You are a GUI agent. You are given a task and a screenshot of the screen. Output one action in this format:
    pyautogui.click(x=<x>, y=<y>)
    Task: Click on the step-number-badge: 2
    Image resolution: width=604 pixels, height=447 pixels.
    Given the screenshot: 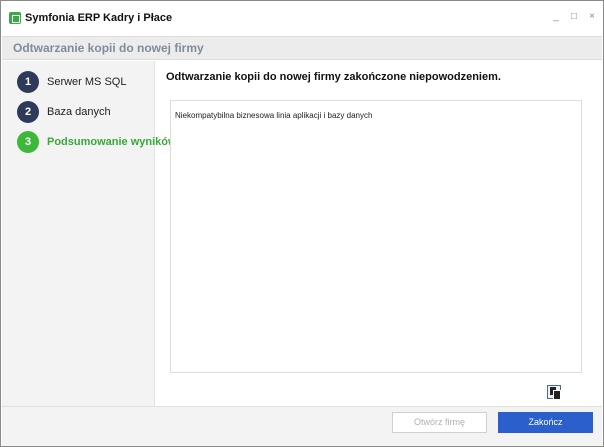 What is the action you would take?
    pyautogui.click(x=28, y=112)
    